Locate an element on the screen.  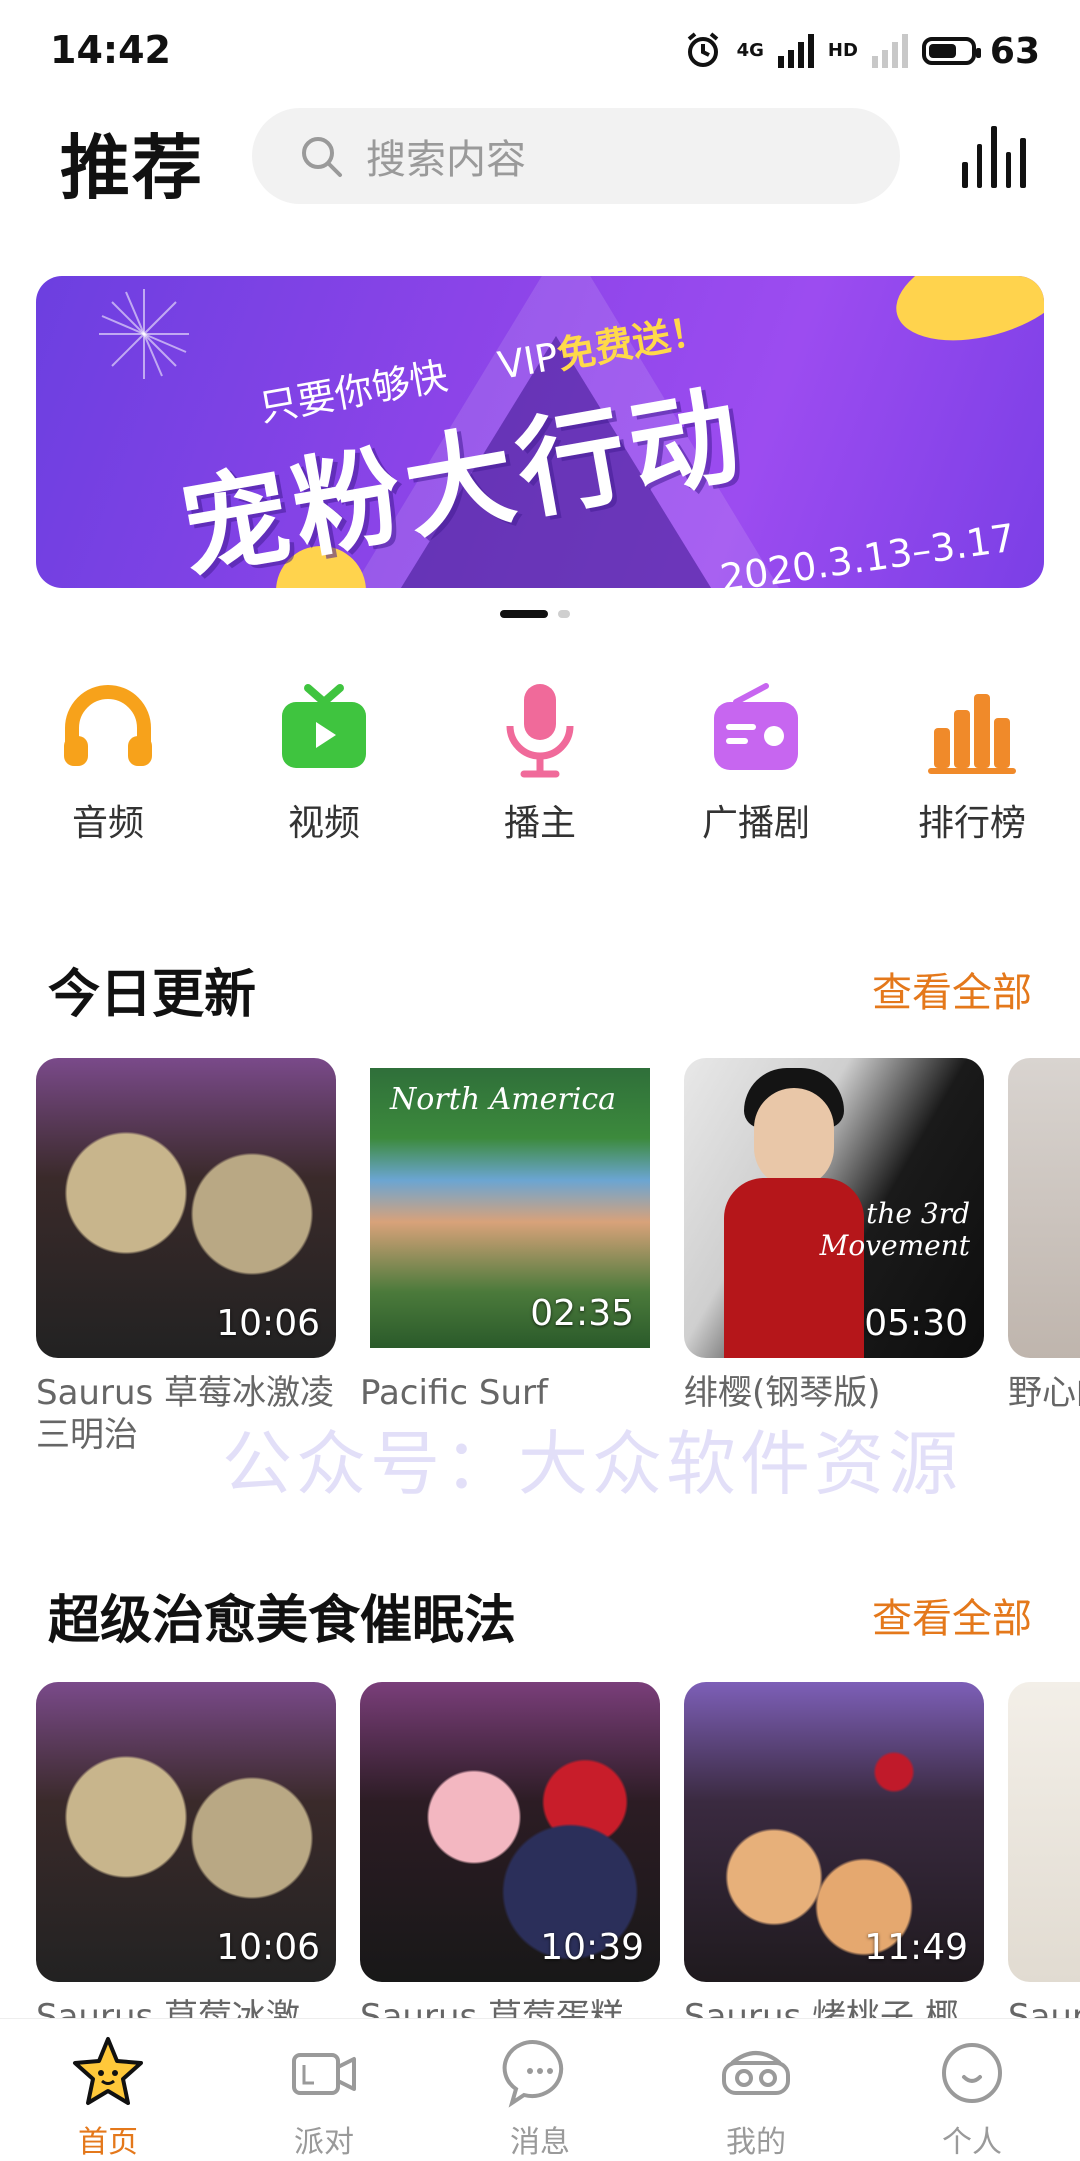
star-face-icon is located at coordinates (108, 2073).